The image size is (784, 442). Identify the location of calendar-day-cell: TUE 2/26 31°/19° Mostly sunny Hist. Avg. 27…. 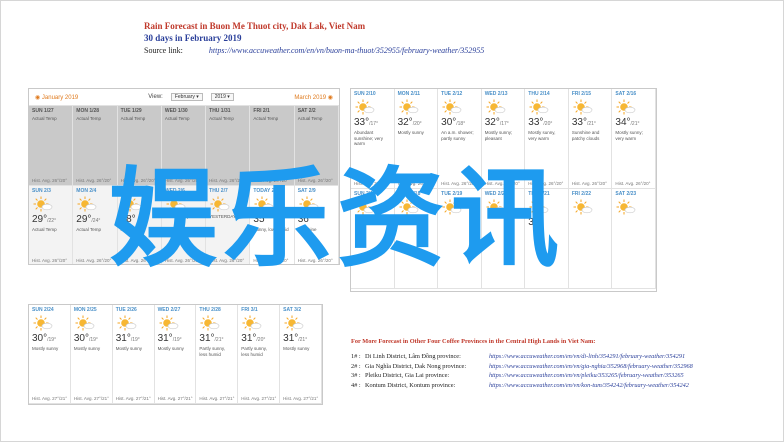
(133, 354).